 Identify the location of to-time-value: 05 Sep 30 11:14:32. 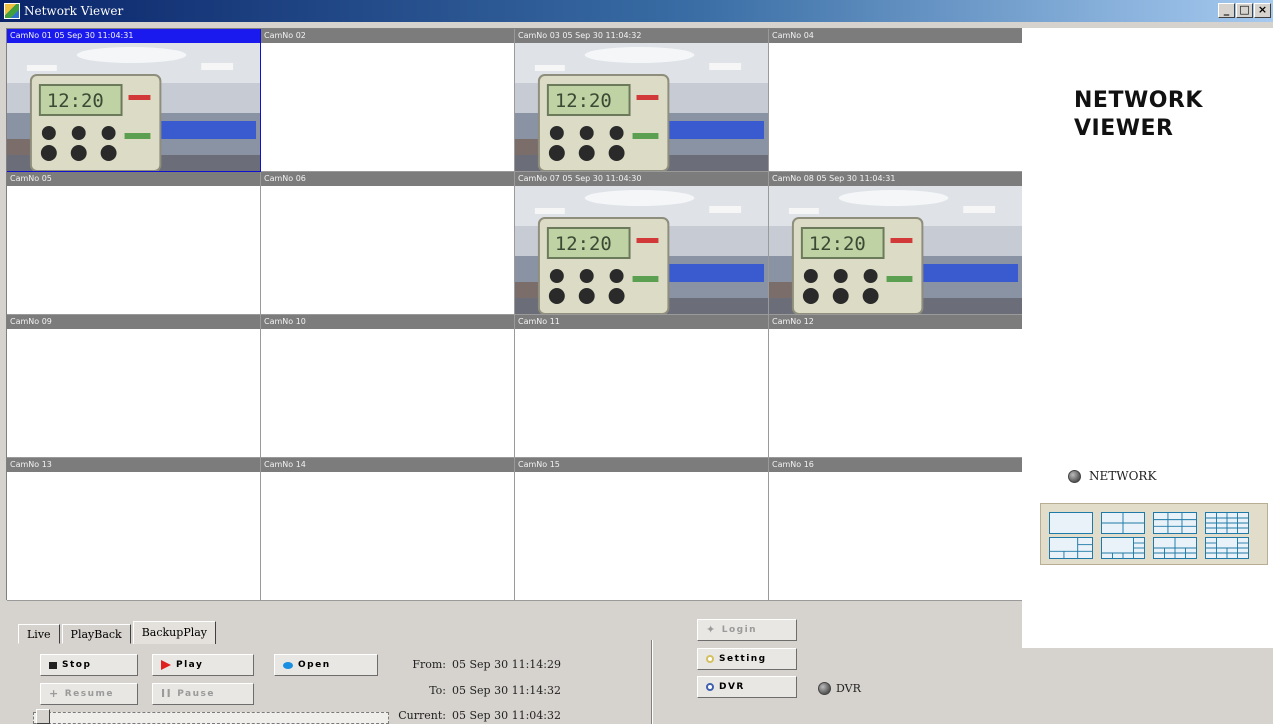
(506, 690).